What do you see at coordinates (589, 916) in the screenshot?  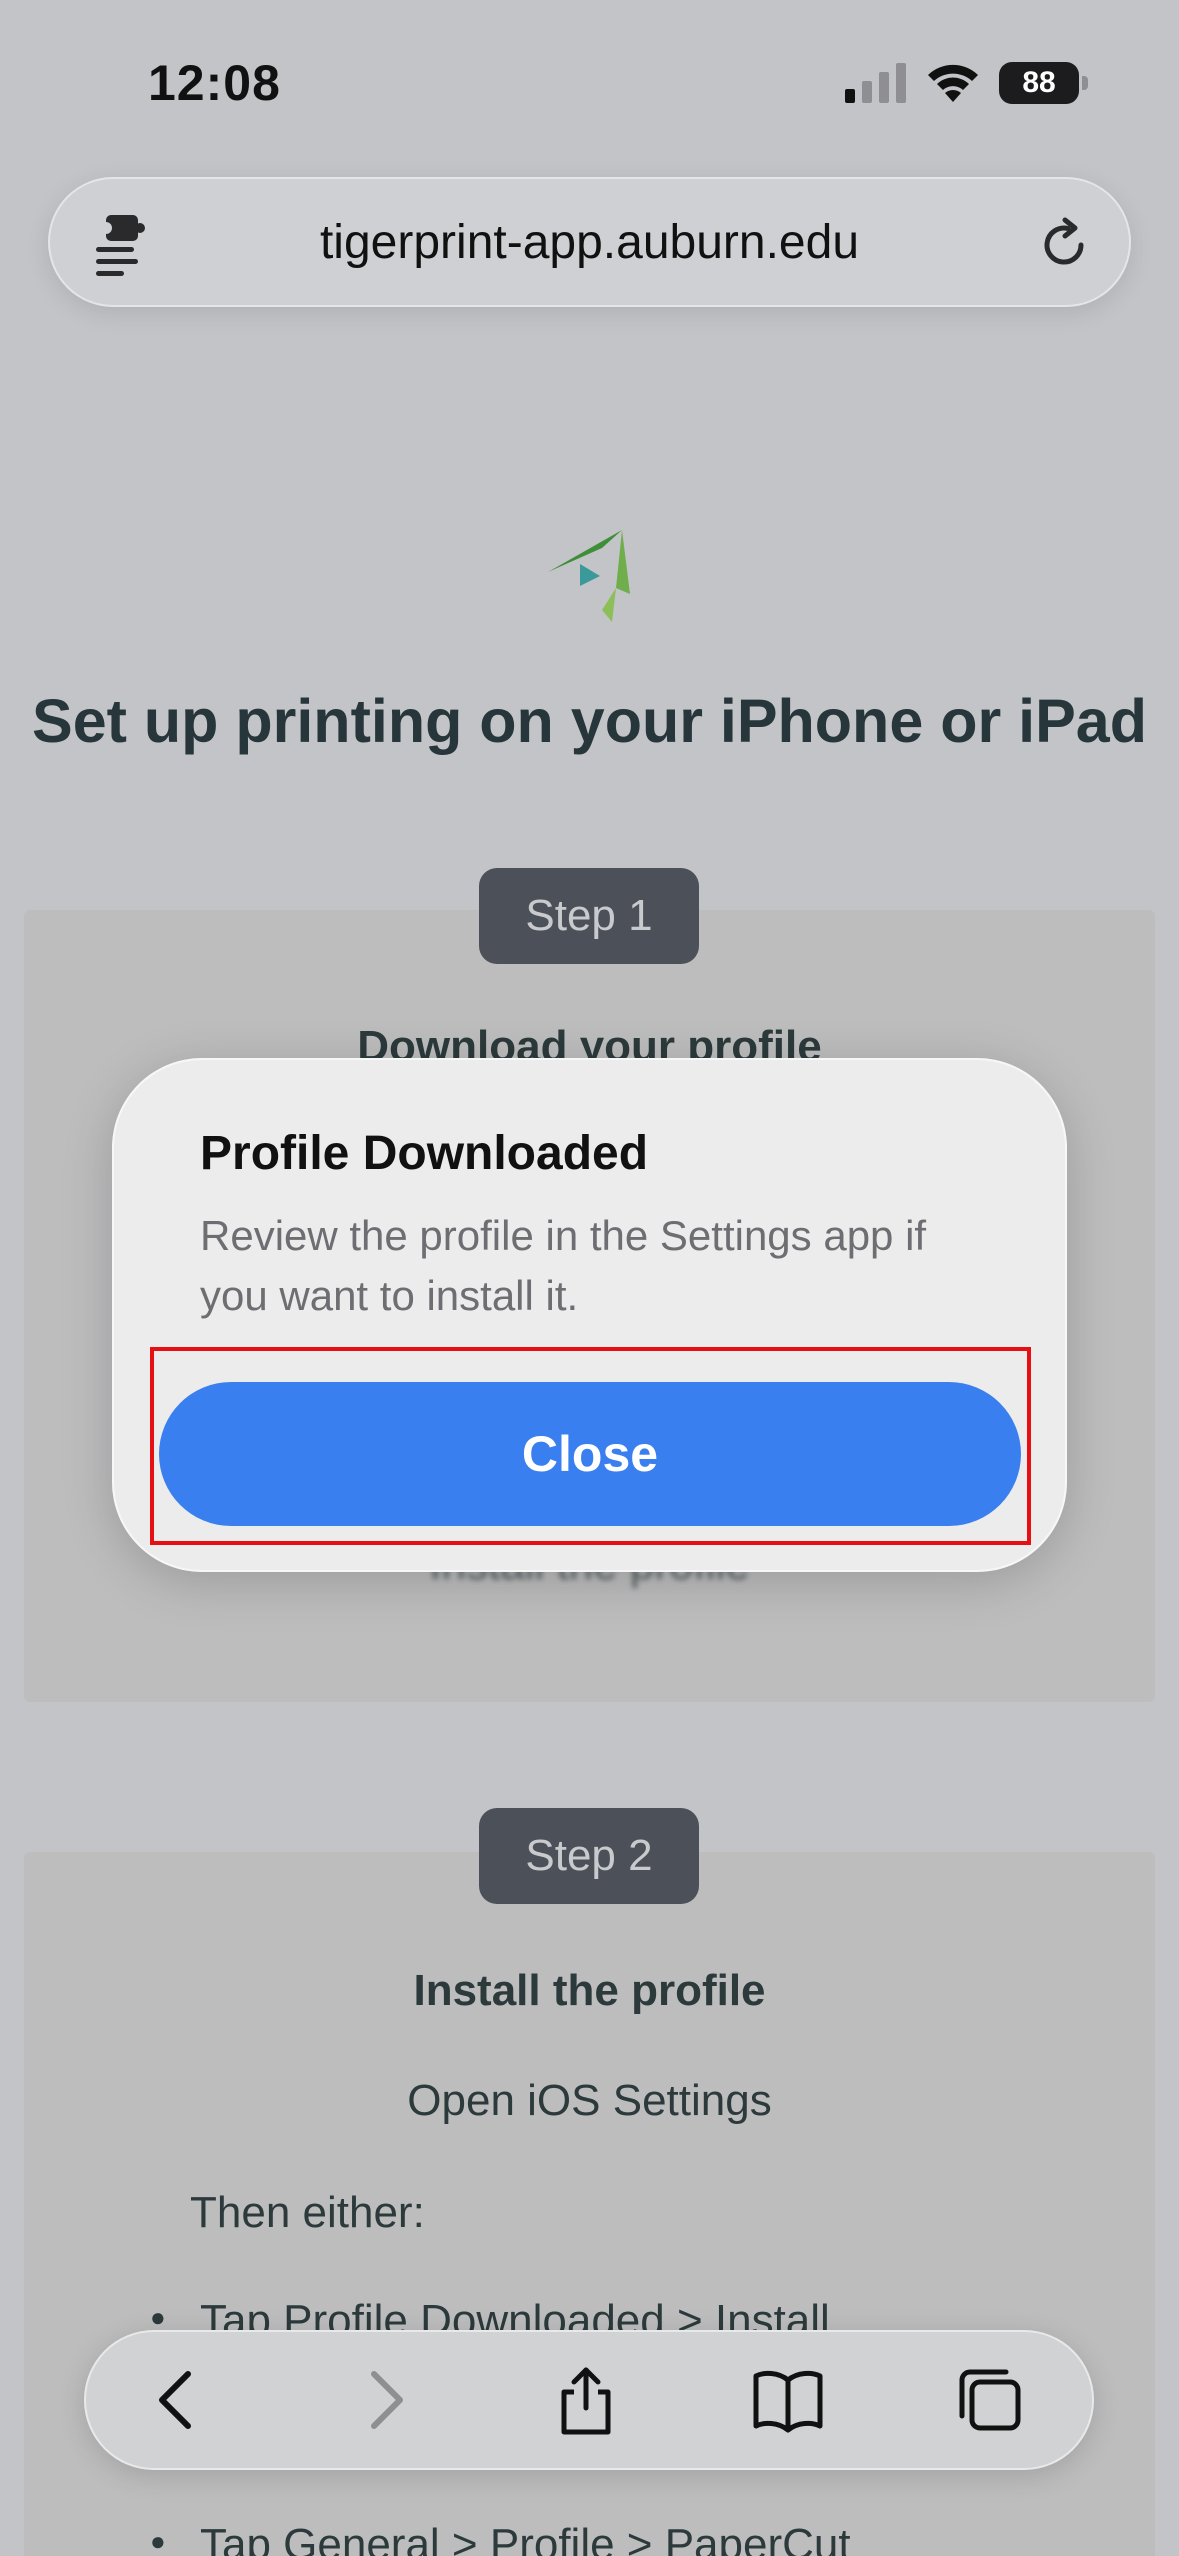 I see `step1-badge: Step 1` at bounding box center [589, 916].